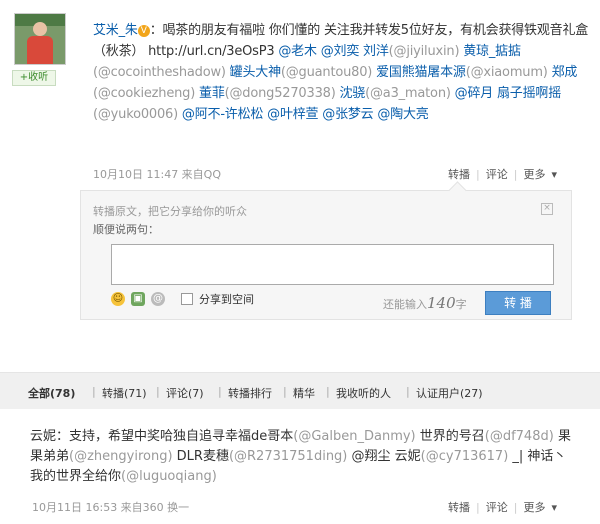 The width and height of the screenshot is (600, 524). Describe the element at coordinates (534, 174) in the screenshot. I see `post-more-link: 更多` at that location.